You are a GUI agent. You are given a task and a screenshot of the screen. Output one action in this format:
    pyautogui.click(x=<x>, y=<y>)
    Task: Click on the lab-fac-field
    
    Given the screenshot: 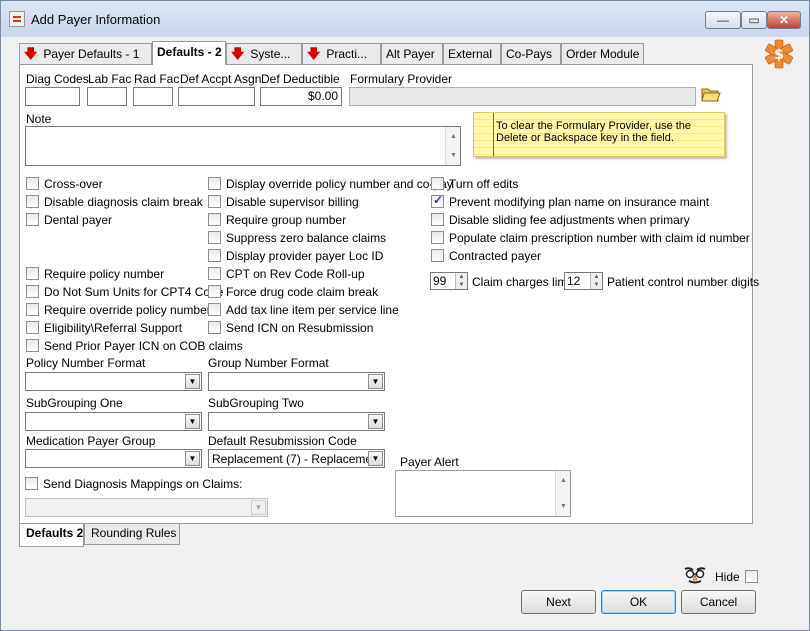 What is the action you would take?
    pyautogui.click(x=107, y=96)
    